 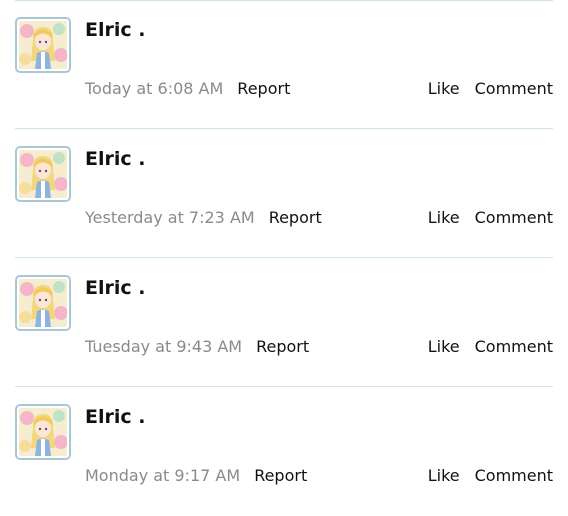 What do you see at coordinates (163, 475) in the screenshot?
I see `timestamp: Monday at 9:17 AM` at bounding box center [163, 475].